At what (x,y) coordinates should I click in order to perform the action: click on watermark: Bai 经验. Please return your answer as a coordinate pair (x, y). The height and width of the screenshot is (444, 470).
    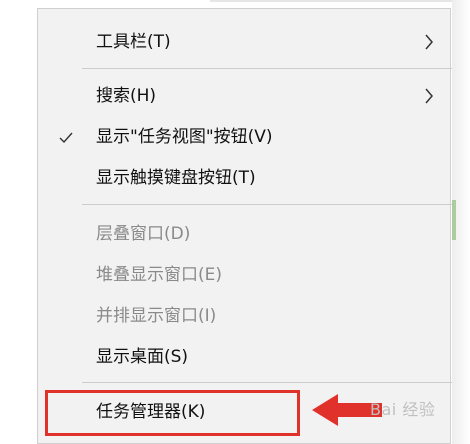
    Looking at the image, I should click on (403, 409).